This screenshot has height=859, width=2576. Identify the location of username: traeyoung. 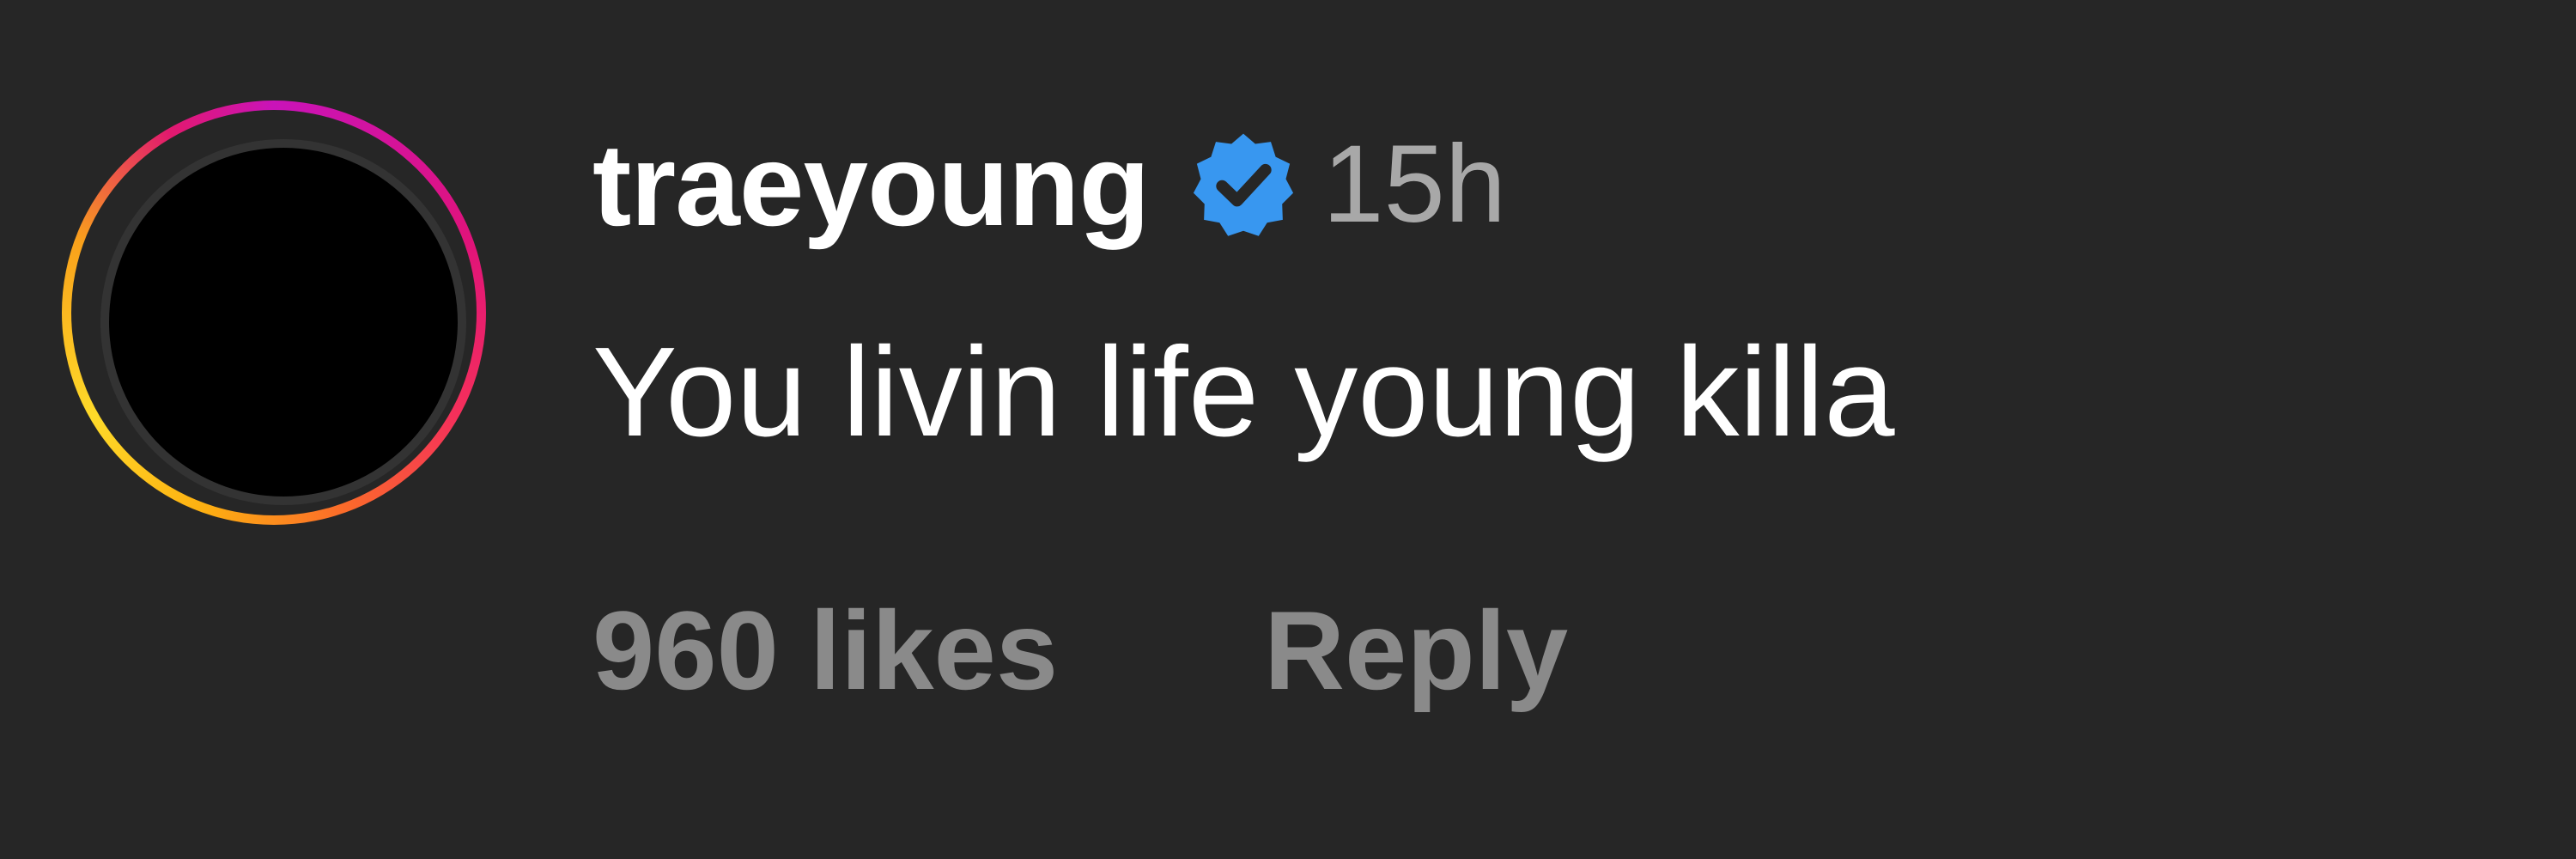
(871, 185).